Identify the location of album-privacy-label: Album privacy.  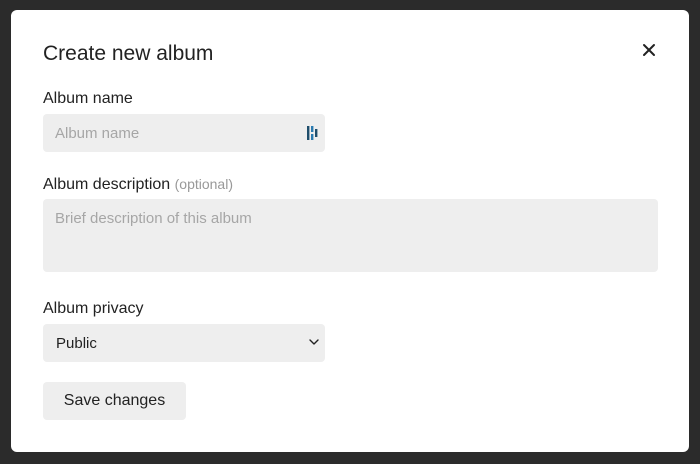
(93, 308).